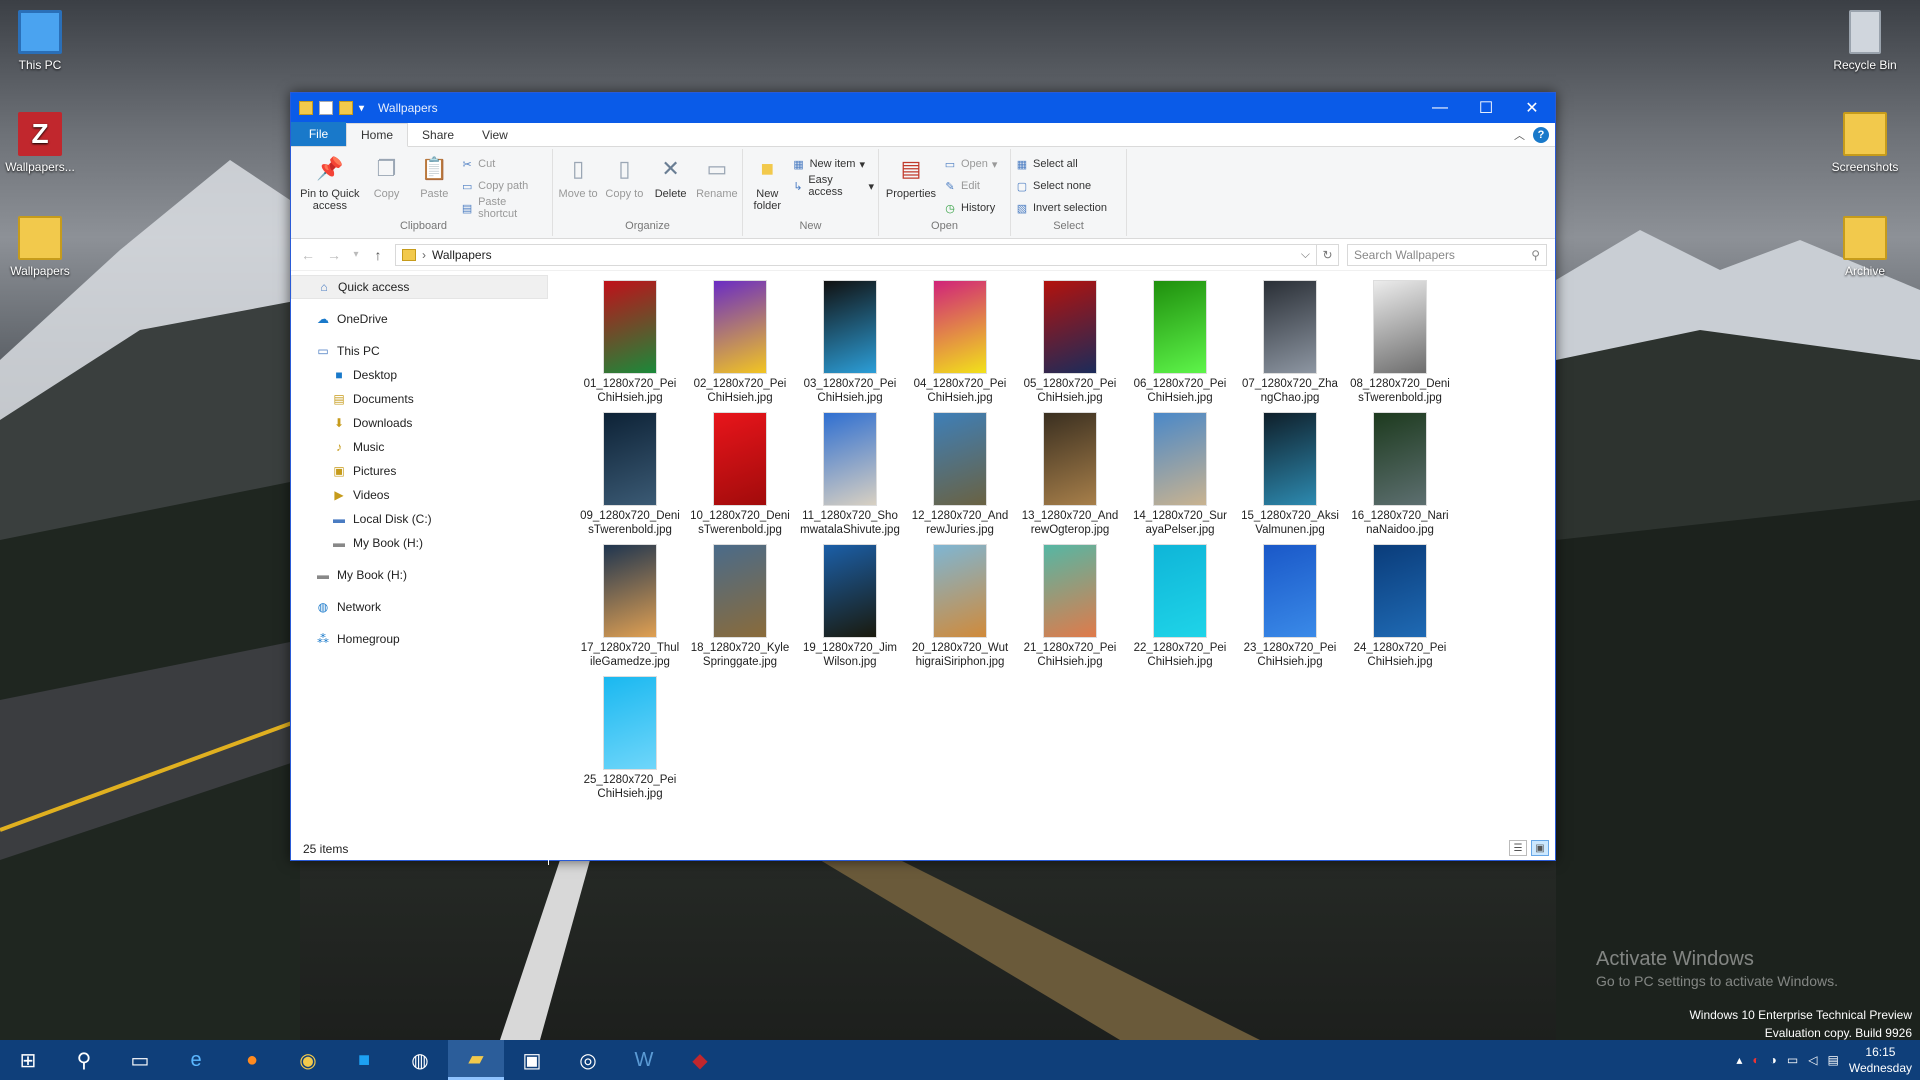  Describe the element at coordinates (419, 519) in the screenshot. I see `nav-local-disk: ▬ Local Disk (C:)` at that location.